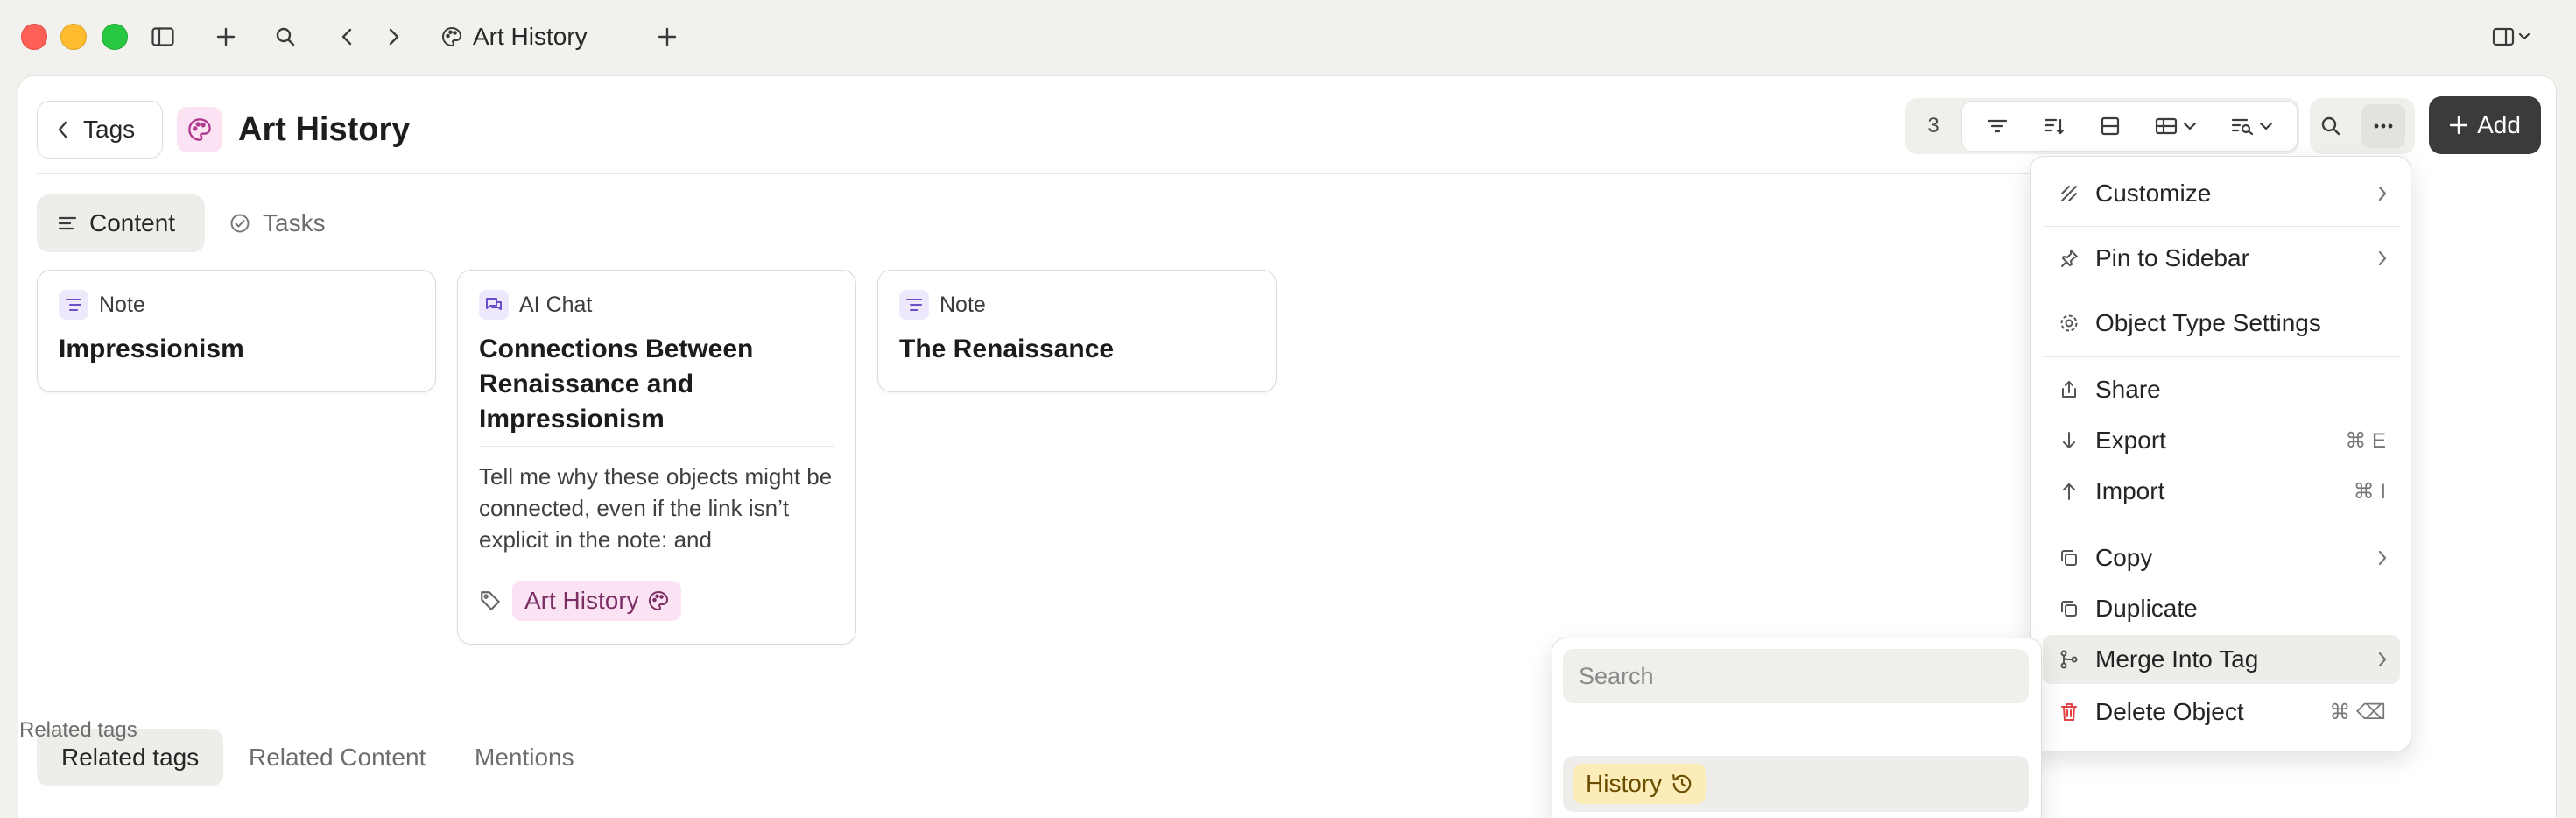  What do you see at coordinates (240, 223) in the screenshot?
I see `check-circle-icon` at bounding box center [240, 223].